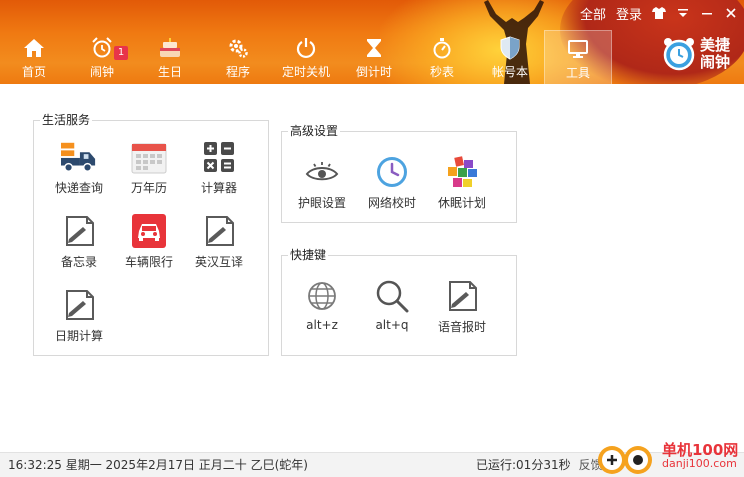 The height and width of the screenshot is (477, 744). I want to click on watermark-title: 单机100网, so click(700, 450).